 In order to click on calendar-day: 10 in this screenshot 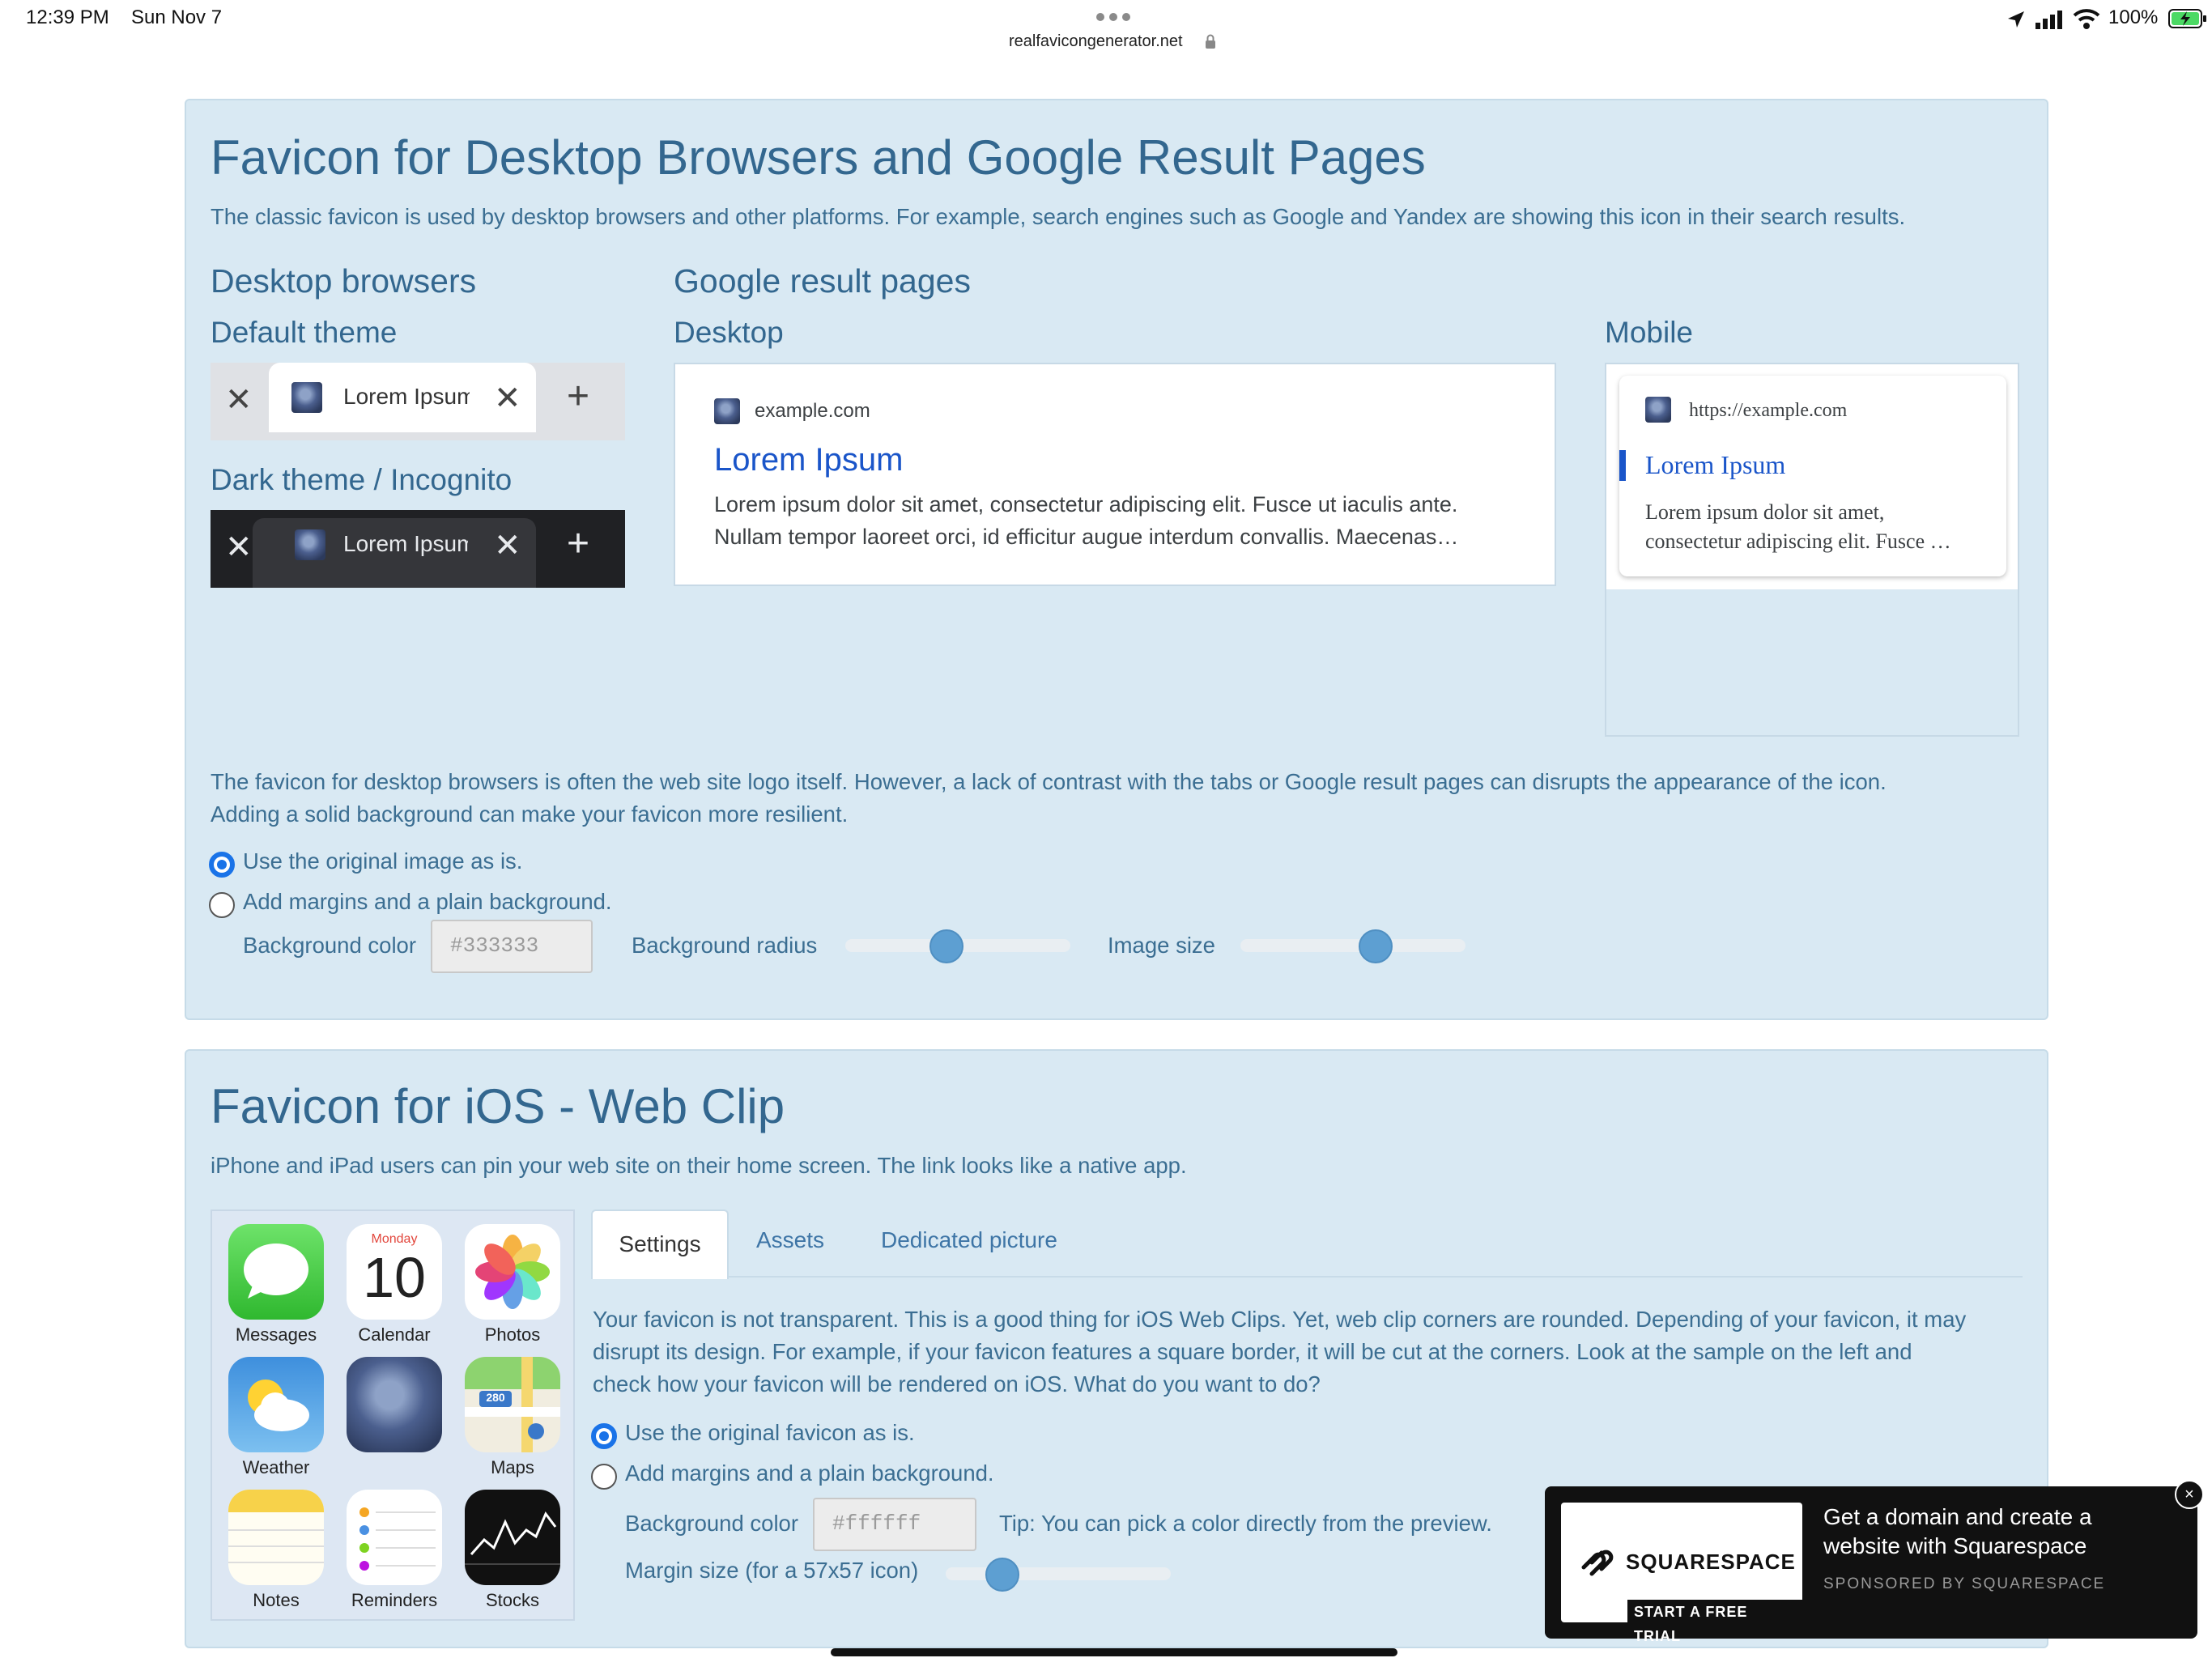, I will do `click(395, 1277)`.